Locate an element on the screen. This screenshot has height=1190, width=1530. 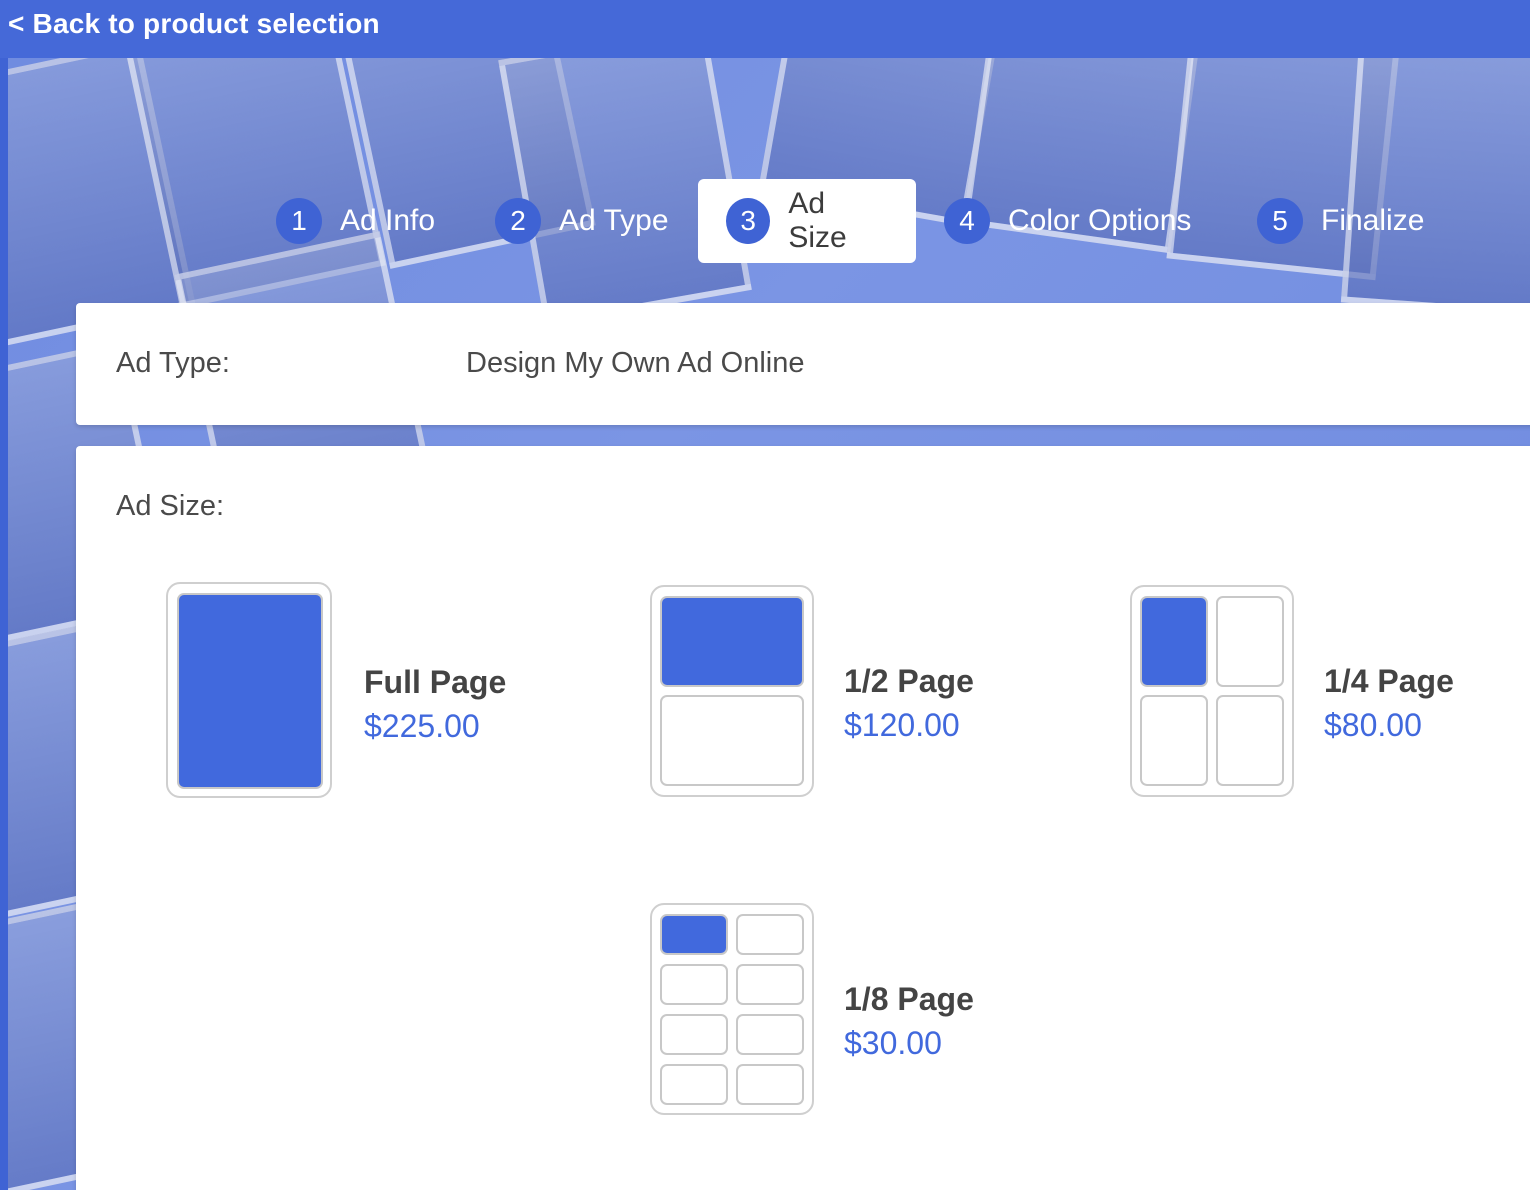
ad-size-label: Ad Size: is located at coordinates (170, 506).